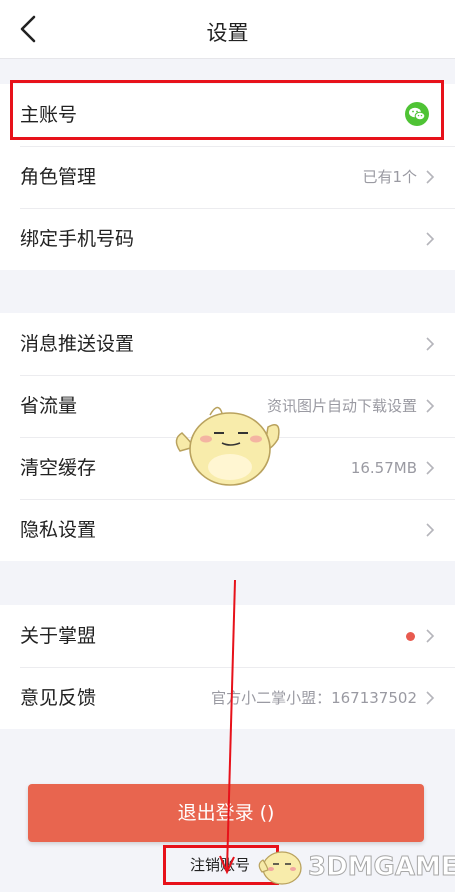  What do you see at coordinates (417, 114) in the screenshot?
I see `wechat-icon` at bounding box center [417, 114].